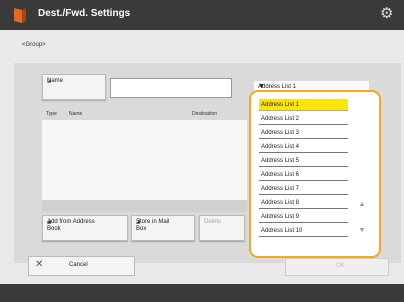 The height and width of the screenshot is (302, 404). Describe the element at coordinates (303, 105) in the screenshot. I see `address-list-option-1: Address List 1` at that location.